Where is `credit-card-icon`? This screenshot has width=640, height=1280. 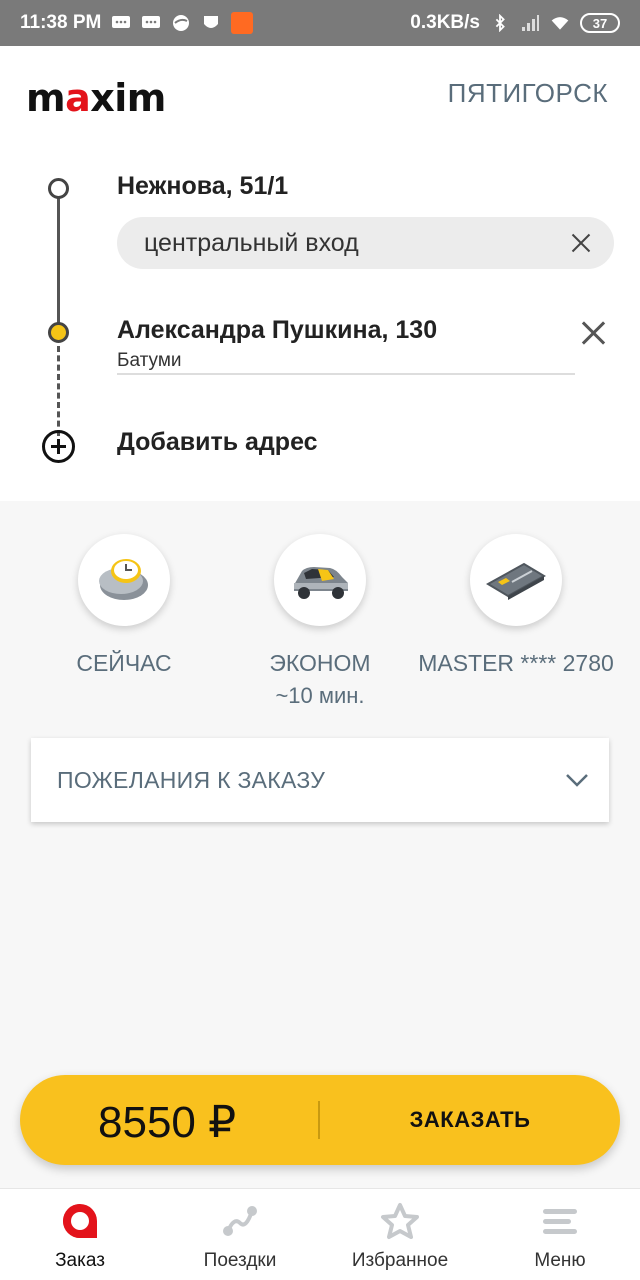
credit-card-icon is located at coordinates (516, 581).